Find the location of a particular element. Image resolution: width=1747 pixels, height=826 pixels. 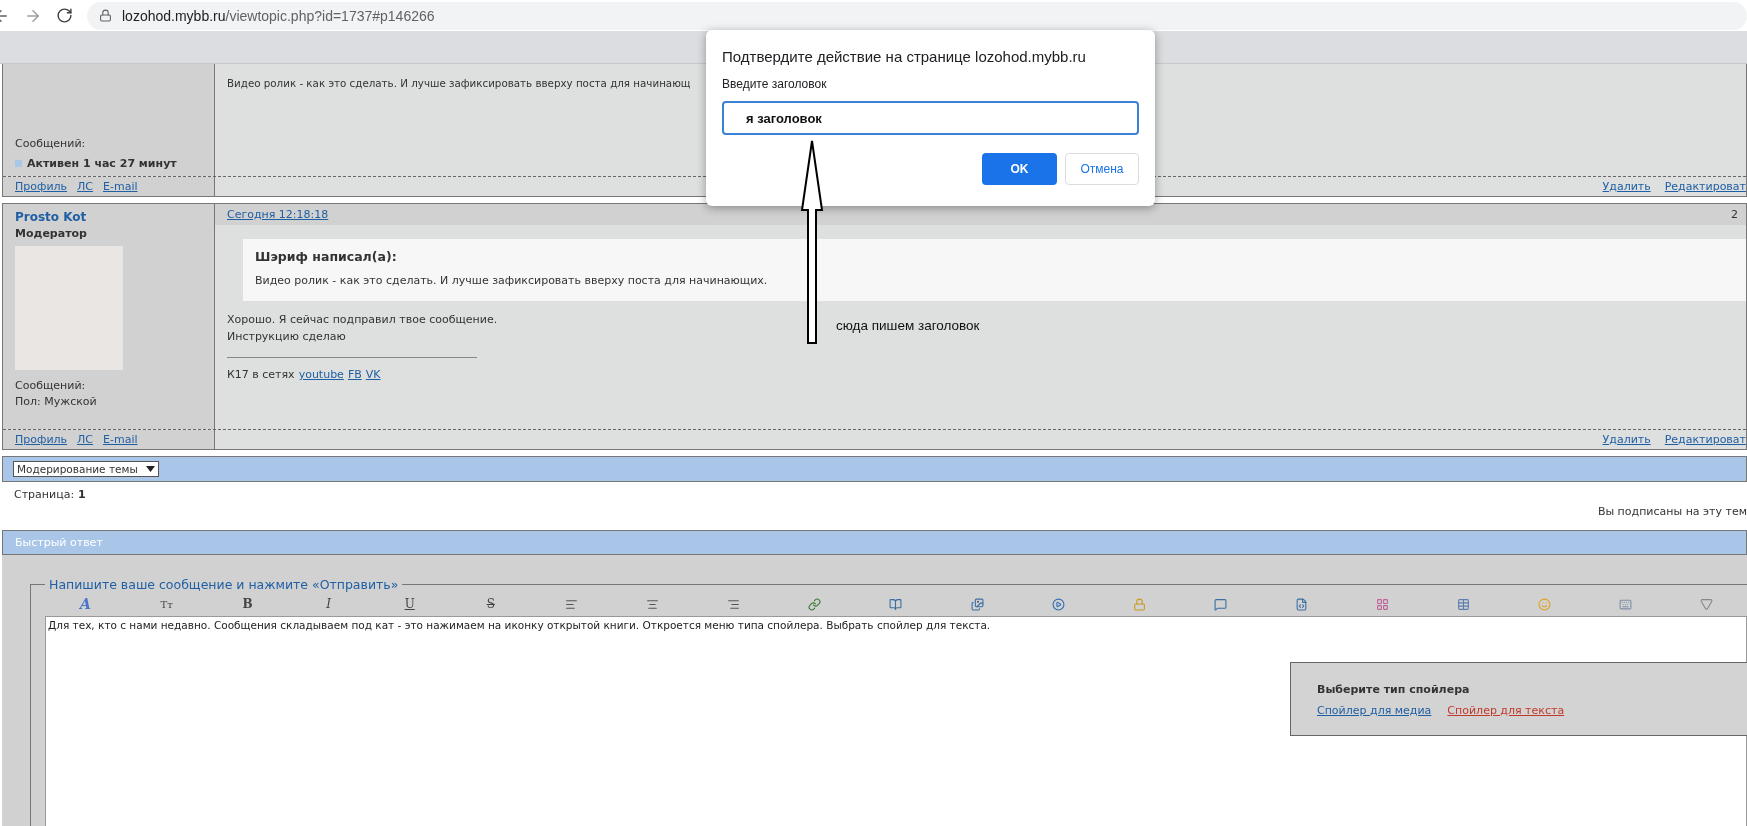

images-icon is located at coordinates (977, 604).